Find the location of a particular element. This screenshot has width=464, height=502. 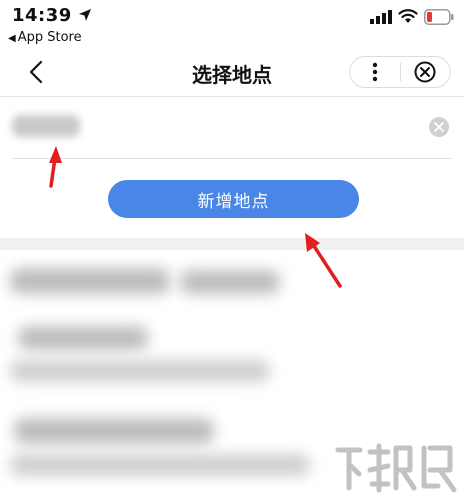

close-button is located at coordinates (425, 72).